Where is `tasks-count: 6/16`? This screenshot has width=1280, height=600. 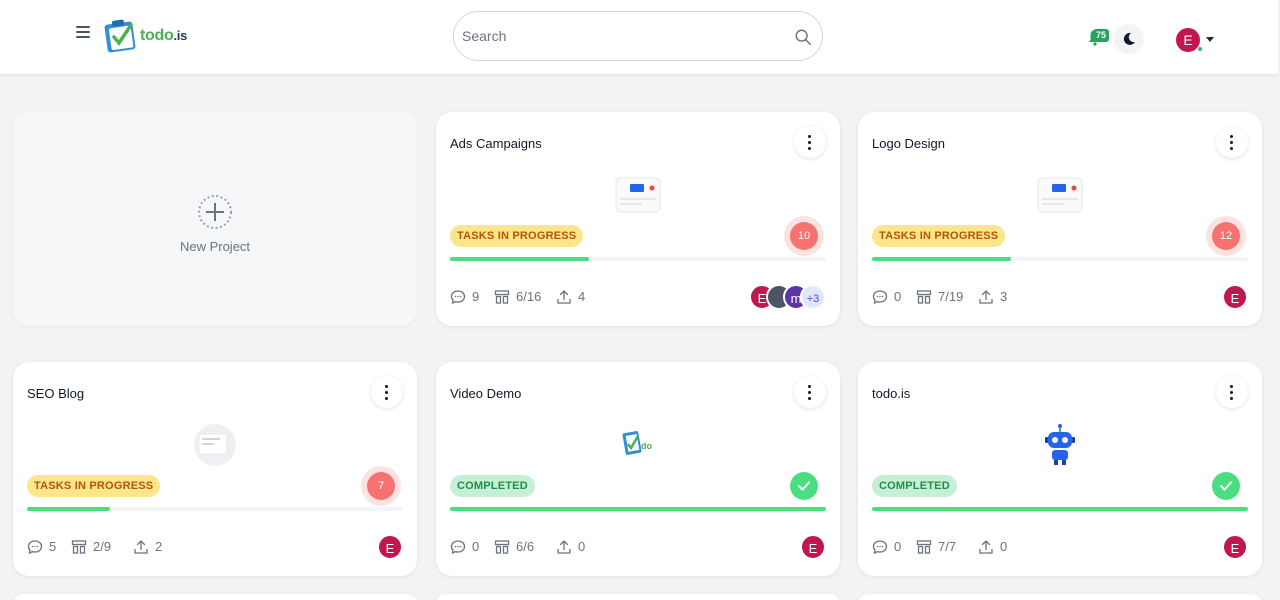 tasks-count: 6/16 is located at coordinates (529, 296).